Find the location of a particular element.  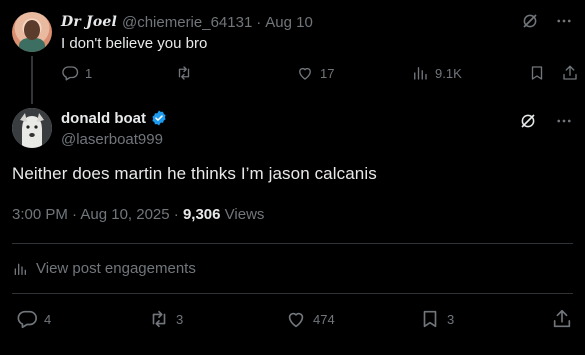

main-like-button: 474 is located at coordinates (310, 319).